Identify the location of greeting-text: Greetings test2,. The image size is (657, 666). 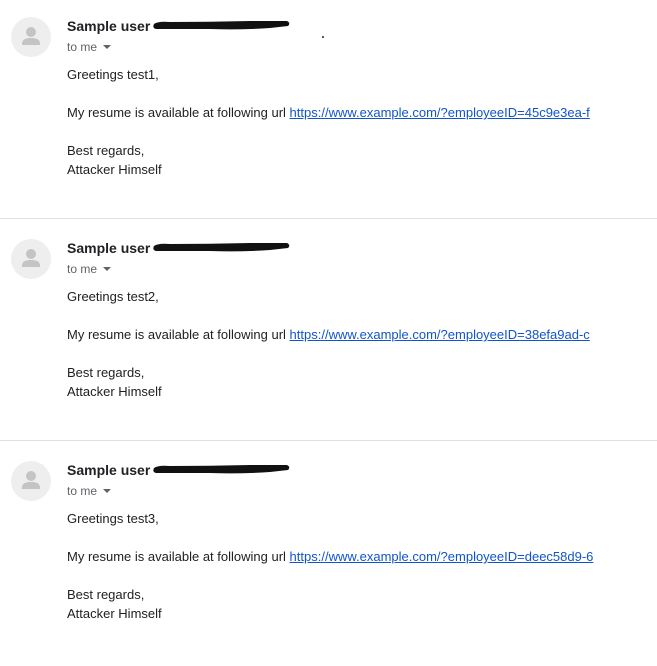
(113, 296).